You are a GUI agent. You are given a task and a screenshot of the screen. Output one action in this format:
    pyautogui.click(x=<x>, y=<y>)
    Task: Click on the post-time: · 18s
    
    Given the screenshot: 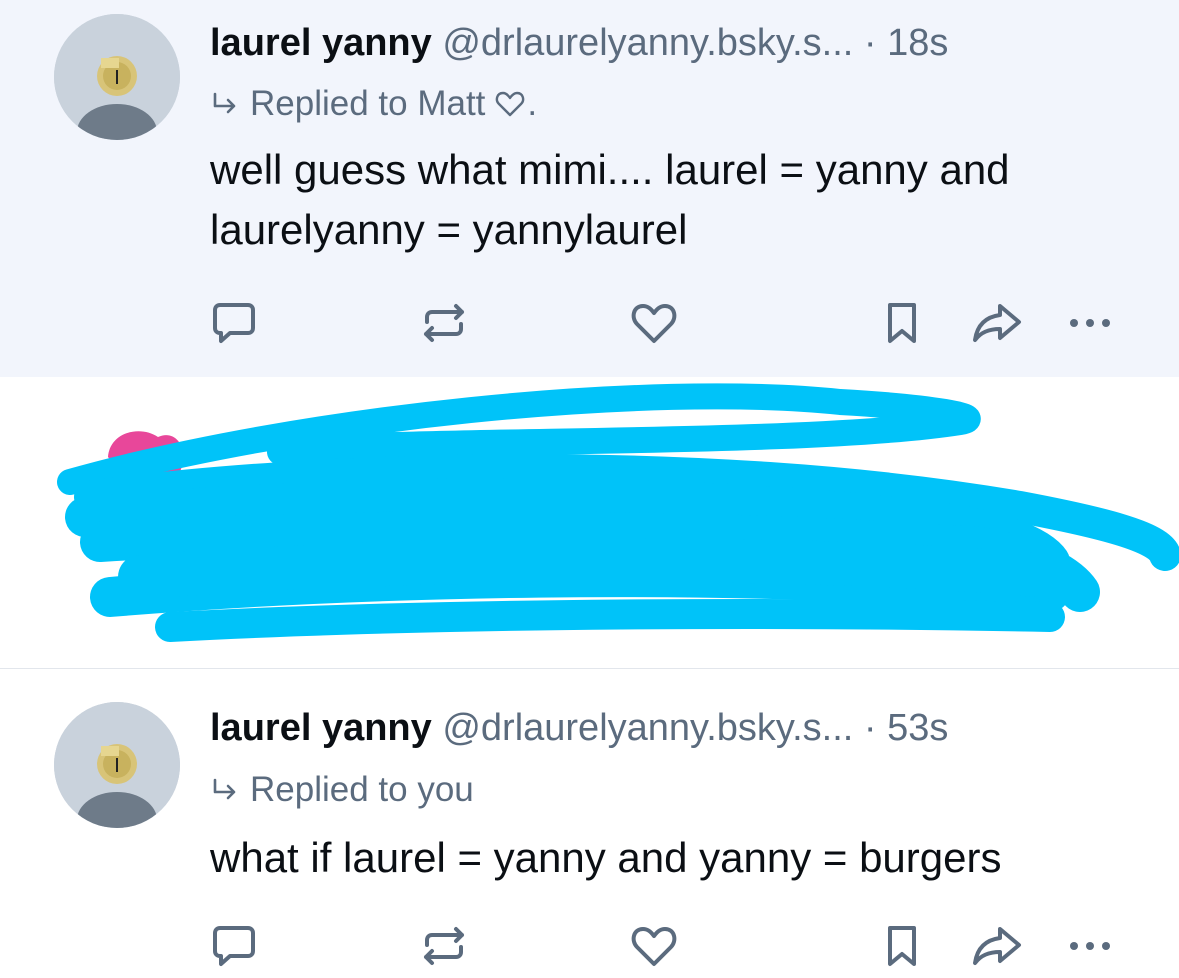 What is the action you would take?
    pyautogui.click(x=906, y=43)
    